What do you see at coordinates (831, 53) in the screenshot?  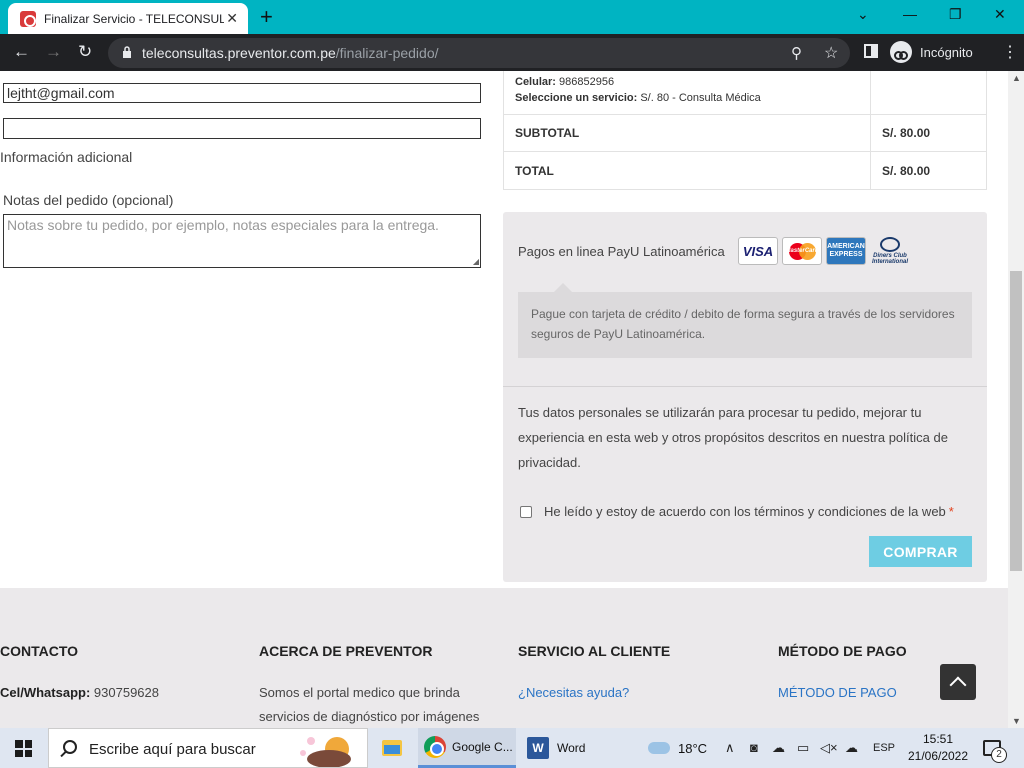 I see `bookmark-star-icon: ☆` at bounding box center [831, 53].